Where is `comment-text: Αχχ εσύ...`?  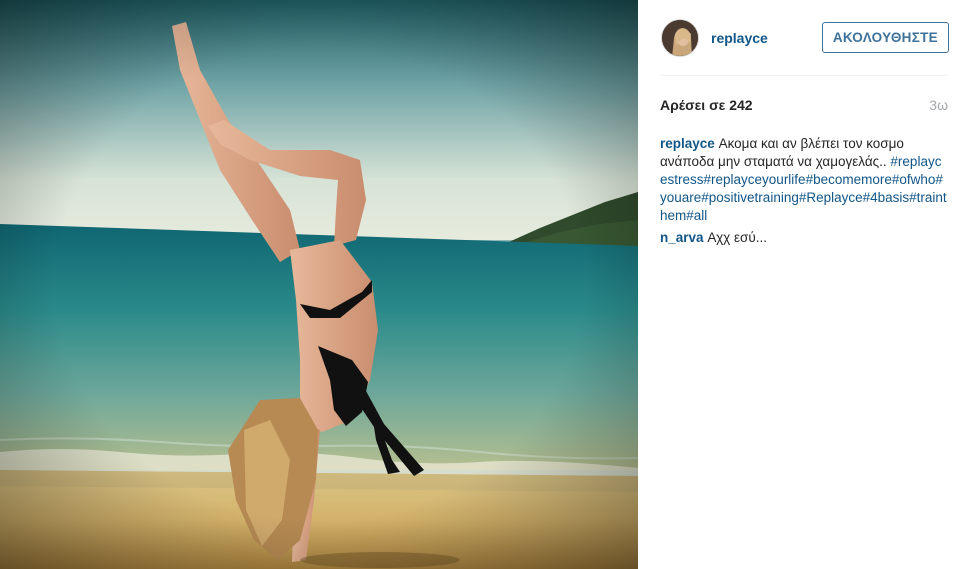 comment-text: Αχχ εσύ... is located at coordinates (737, 237).